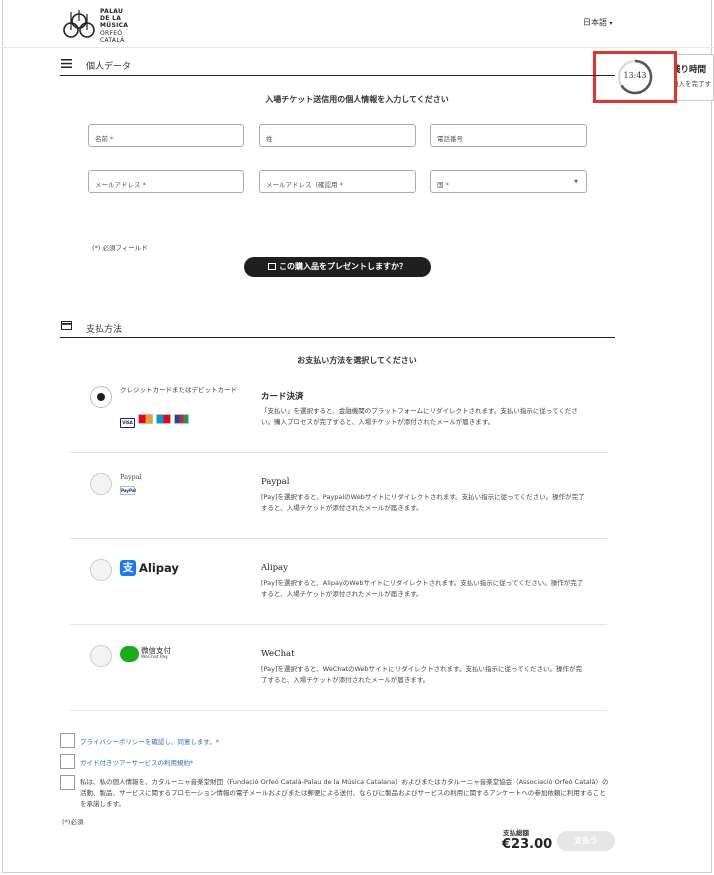  What do you see at coordinates (120, 248) in the screenshot?
I see `required-fields-note: (*) 必須フィールド` at bounding box center [120, 248].